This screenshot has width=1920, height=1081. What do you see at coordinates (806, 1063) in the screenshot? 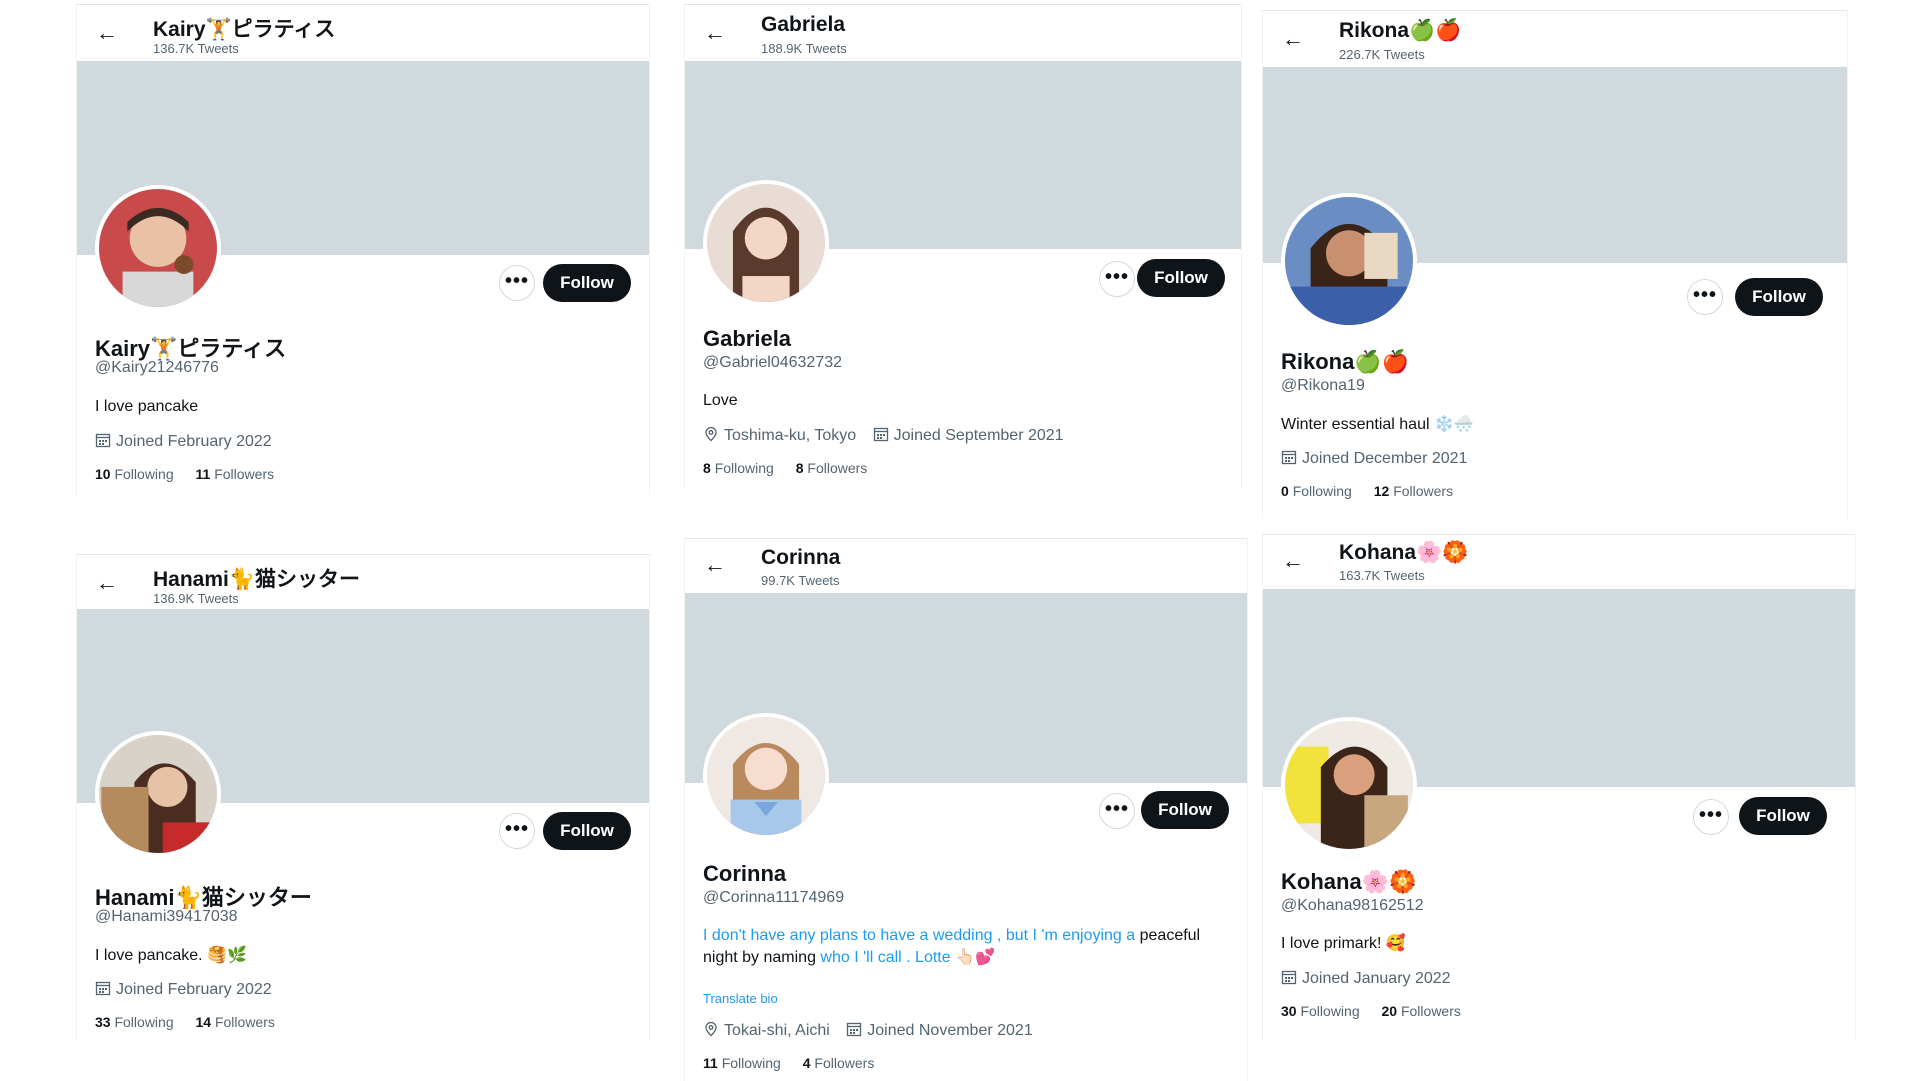
I see `followers-count: 4` at bounding box center [806, 1063].